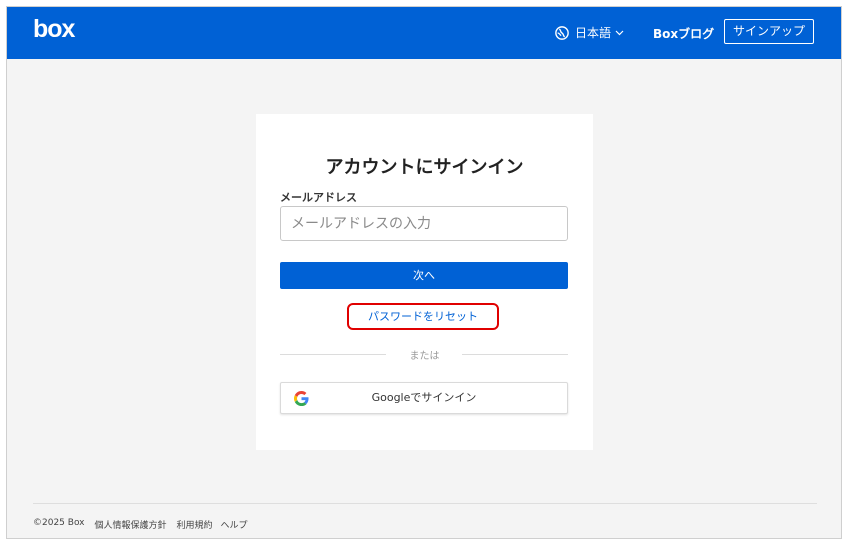 The width and height of the screenshot is (845, 542). Describe the element at coordinates (769, 31) in the screenshot. I see `signup-button: サインアップ` at that location.